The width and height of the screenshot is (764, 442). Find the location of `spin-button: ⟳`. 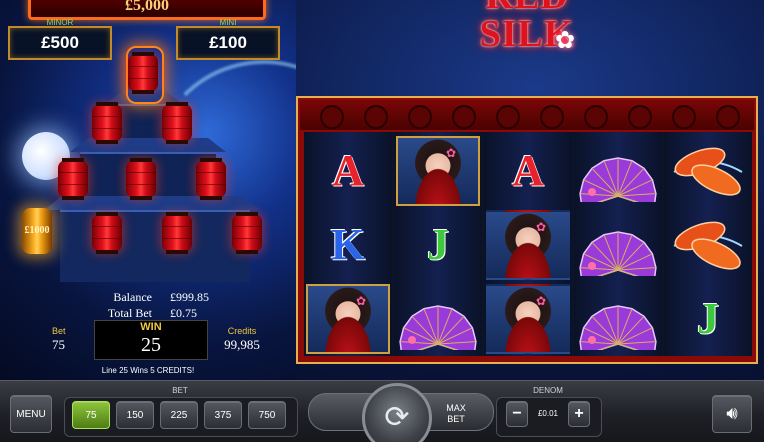

spin-button: ⟳ is located at coordinates (397, 412).